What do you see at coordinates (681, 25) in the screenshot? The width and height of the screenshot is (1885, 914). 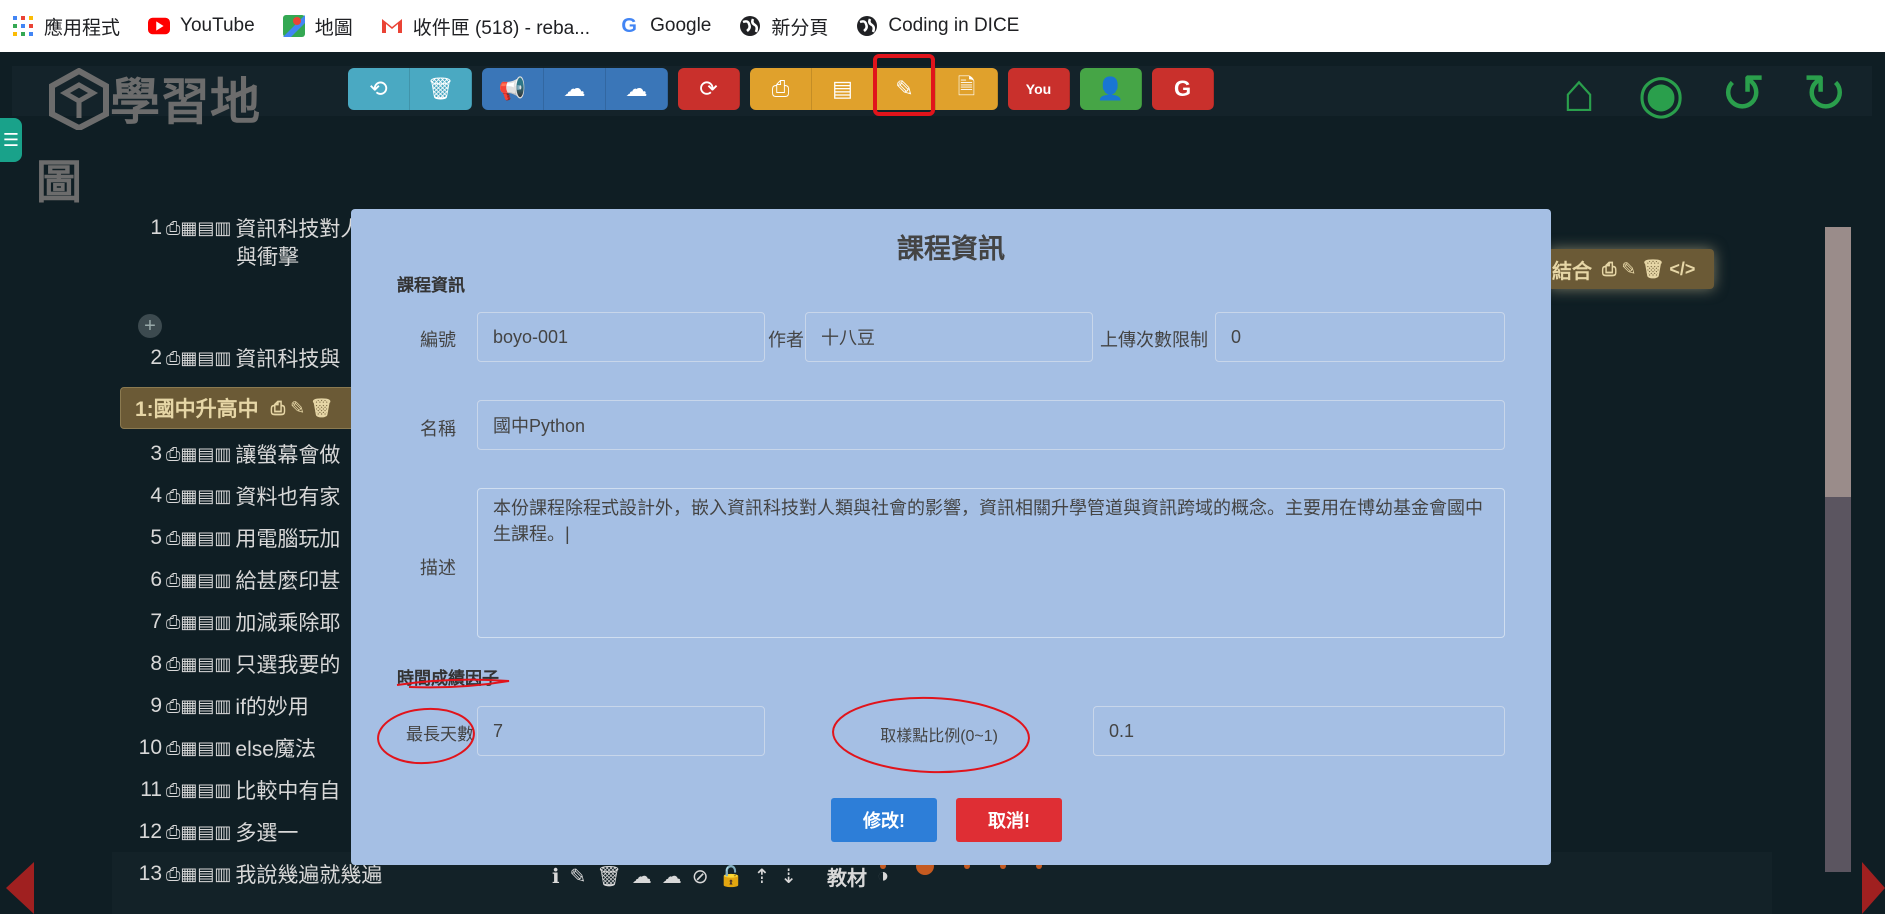 I see `bookmark-label: Google` at bounding box center [681, 25].